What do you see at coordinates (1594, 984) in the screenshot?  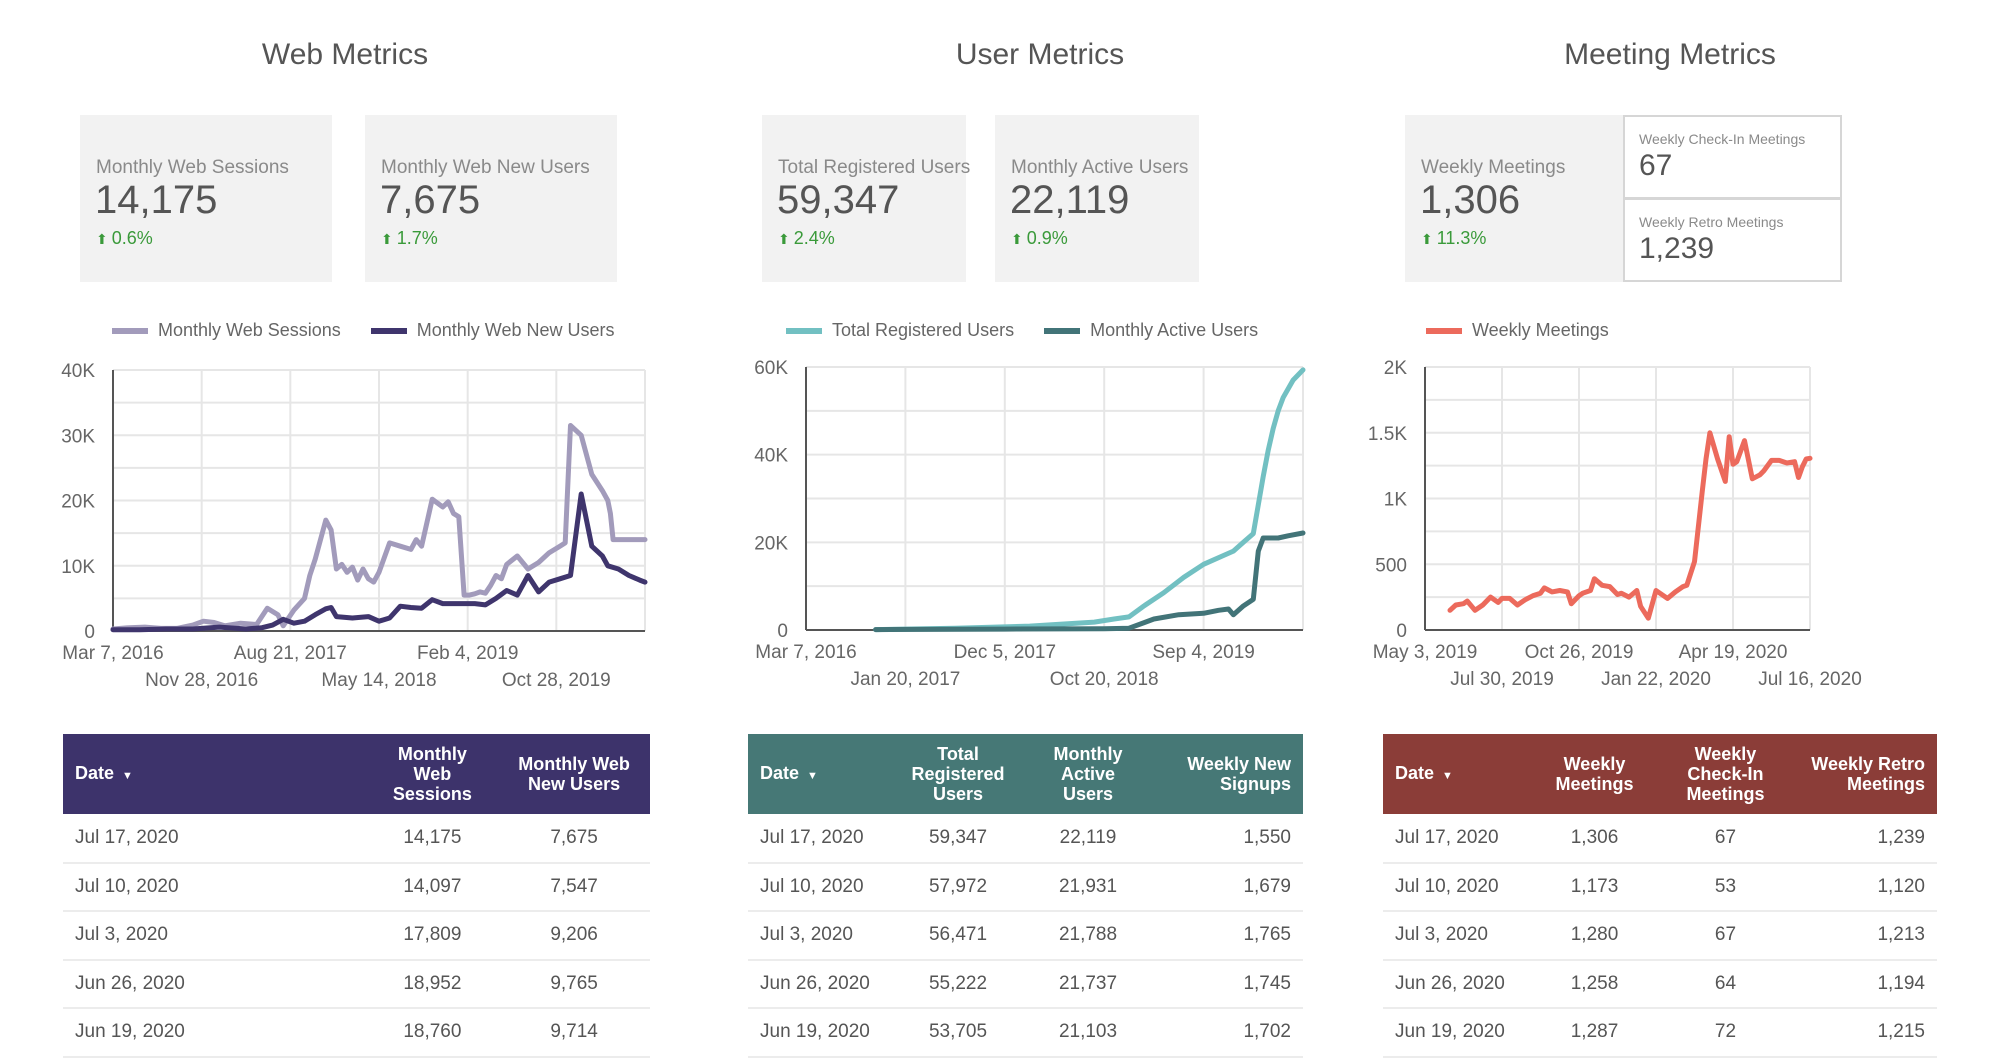 I see `table-cell-value: 1,258` at bounding box center [1594, 984].